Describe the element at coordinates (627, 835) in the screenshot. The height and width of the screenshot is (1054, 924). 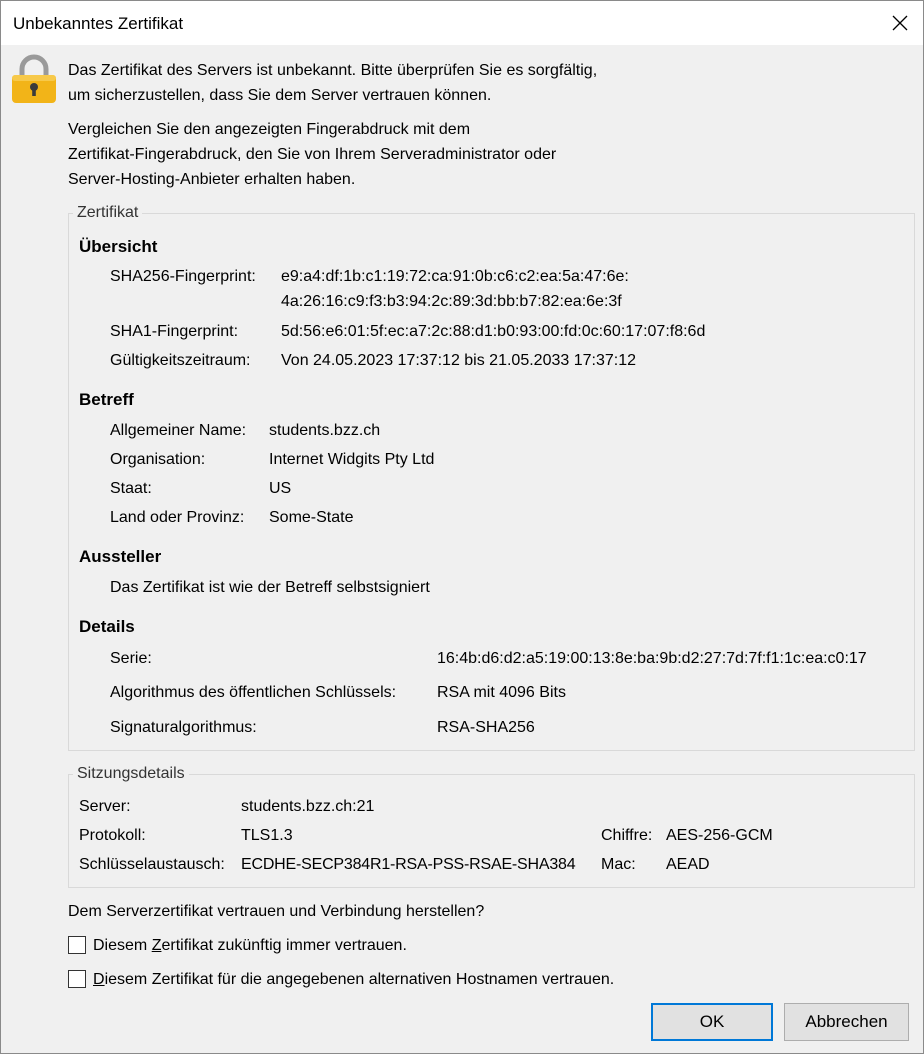
I see `cipher-label: Chiffre:` at that location.